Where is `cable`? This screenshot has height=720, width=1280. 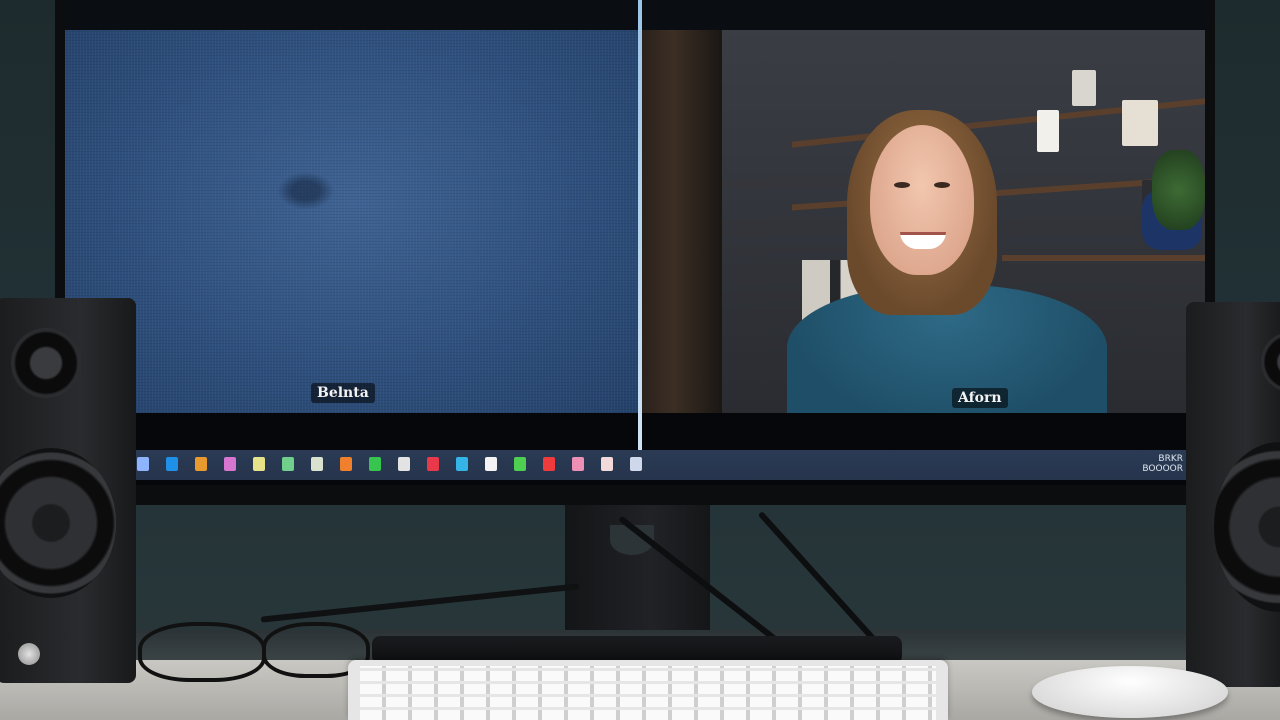 cable is located at coordinates (420, 603).